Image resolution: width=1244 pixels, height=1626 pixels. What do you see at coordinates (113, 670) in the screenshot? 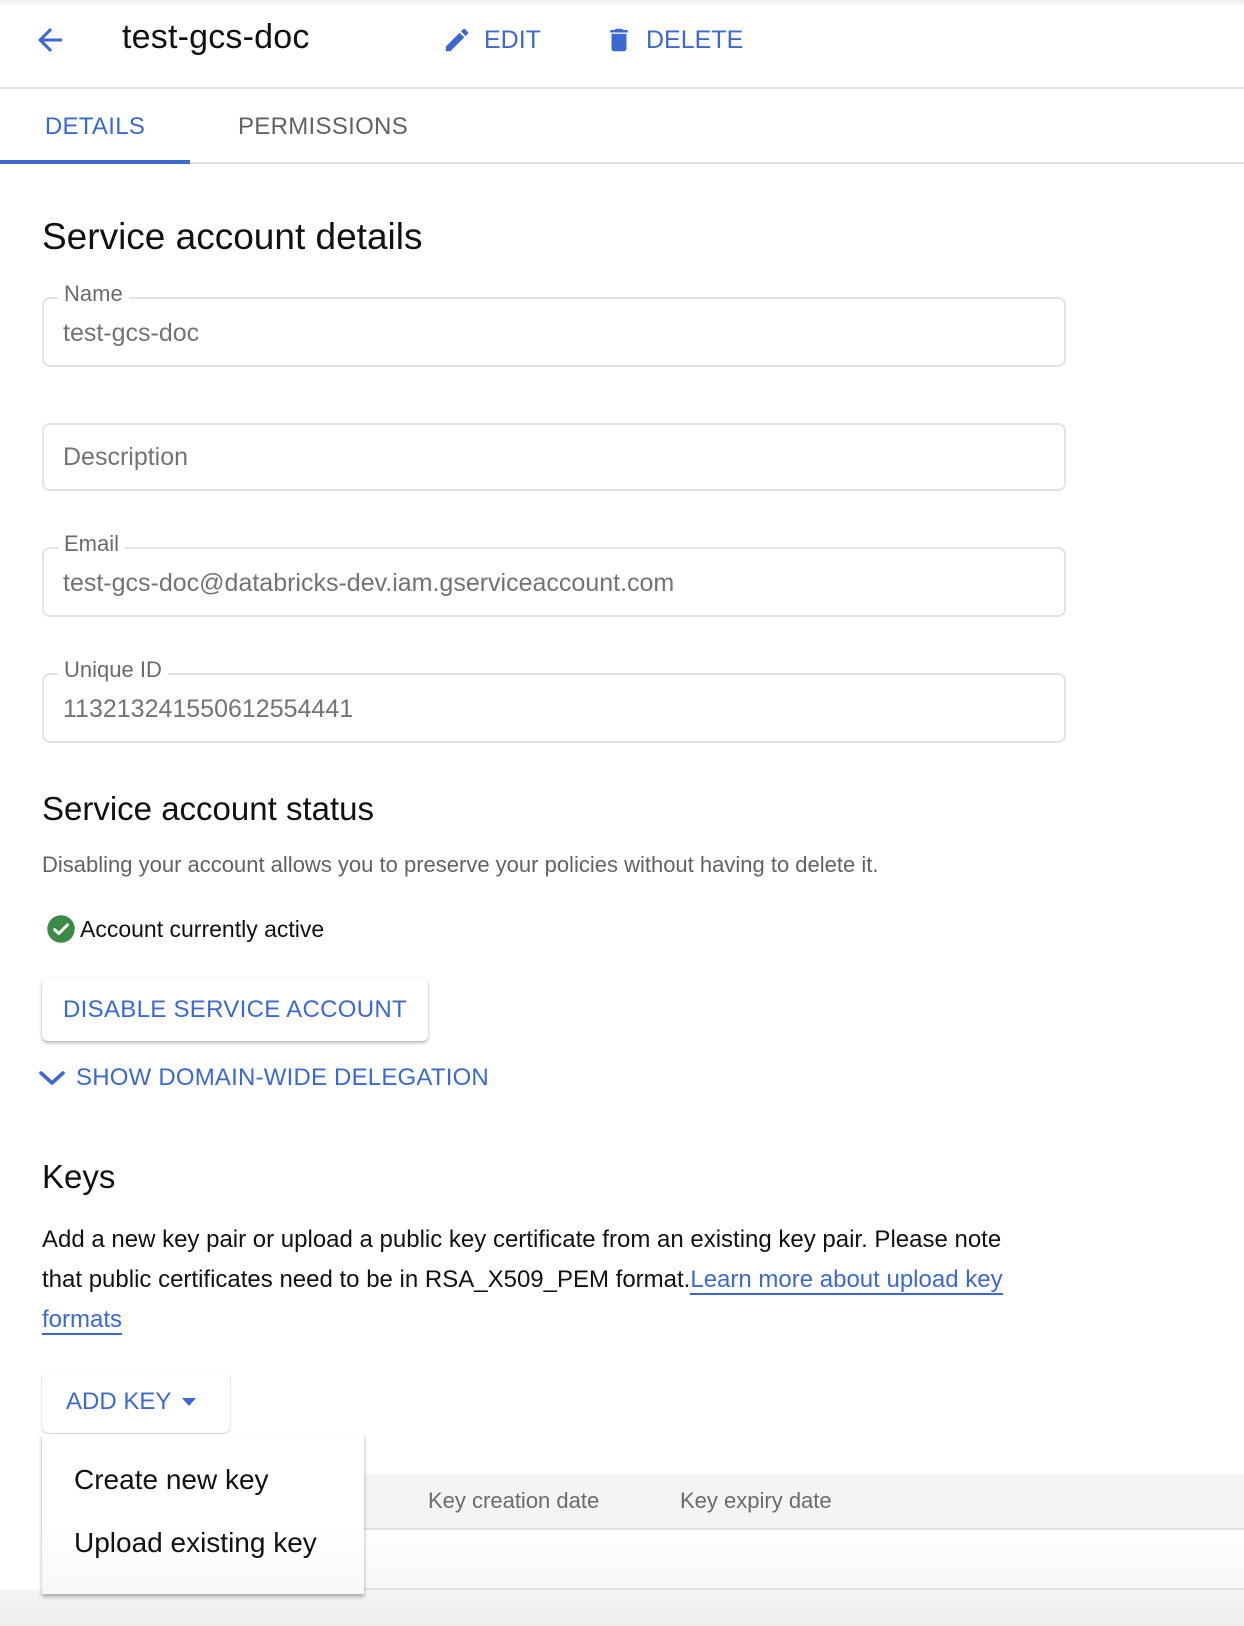
I see `unique-id-label: Unique ID` at bounding box center [113, 670].